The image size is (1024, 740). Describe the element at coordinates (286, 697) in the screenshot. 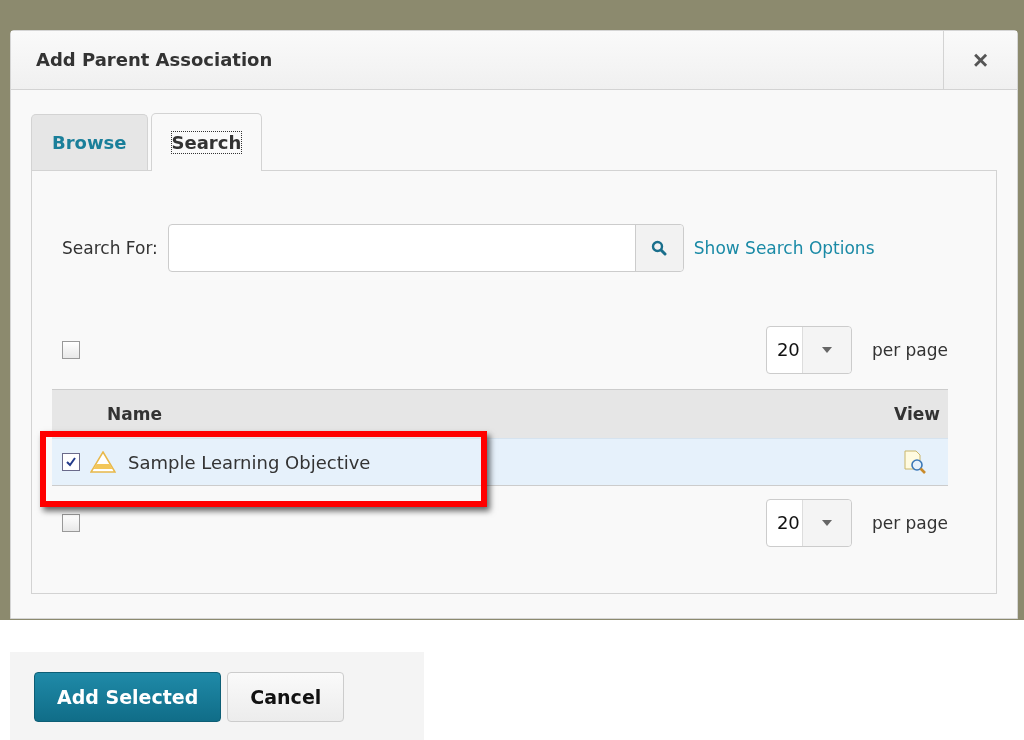

I see `dialog-button: Cancel` at that location.